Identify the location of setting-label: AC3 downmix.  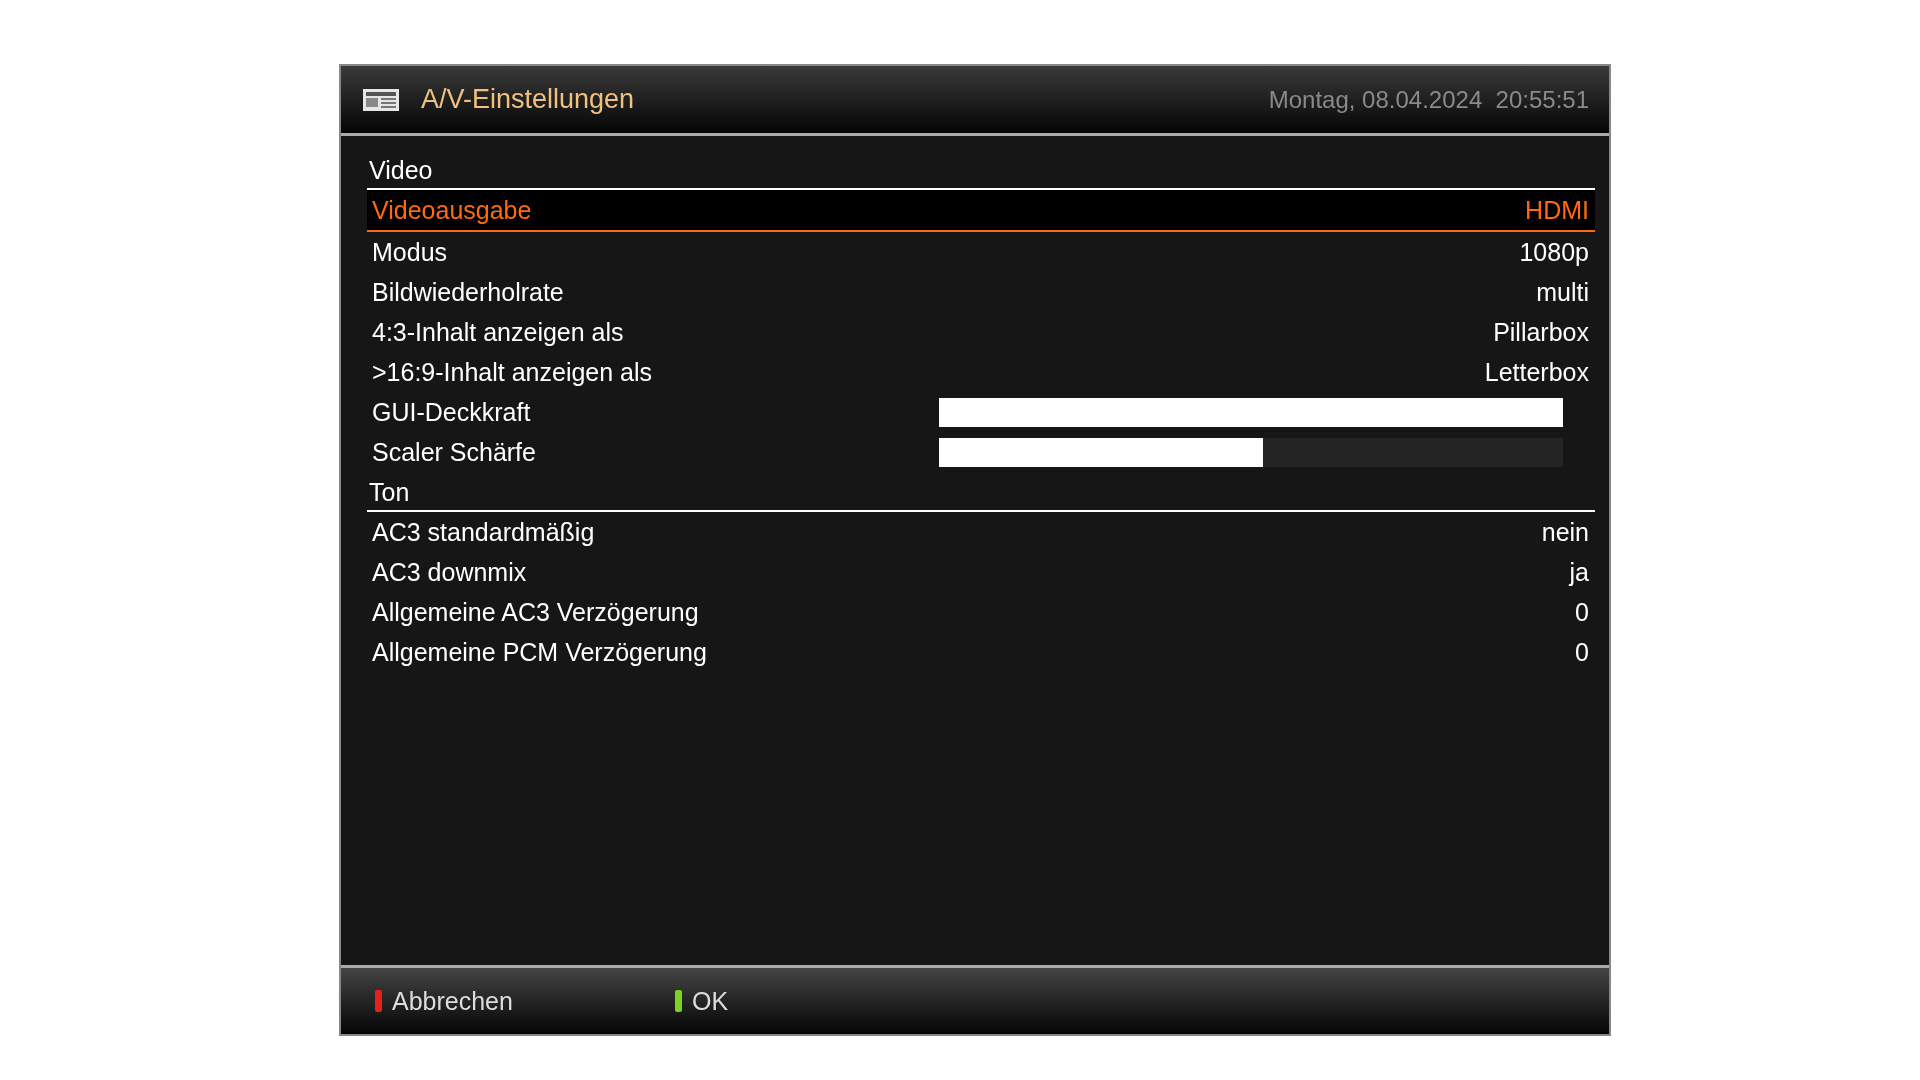
(449, 572).